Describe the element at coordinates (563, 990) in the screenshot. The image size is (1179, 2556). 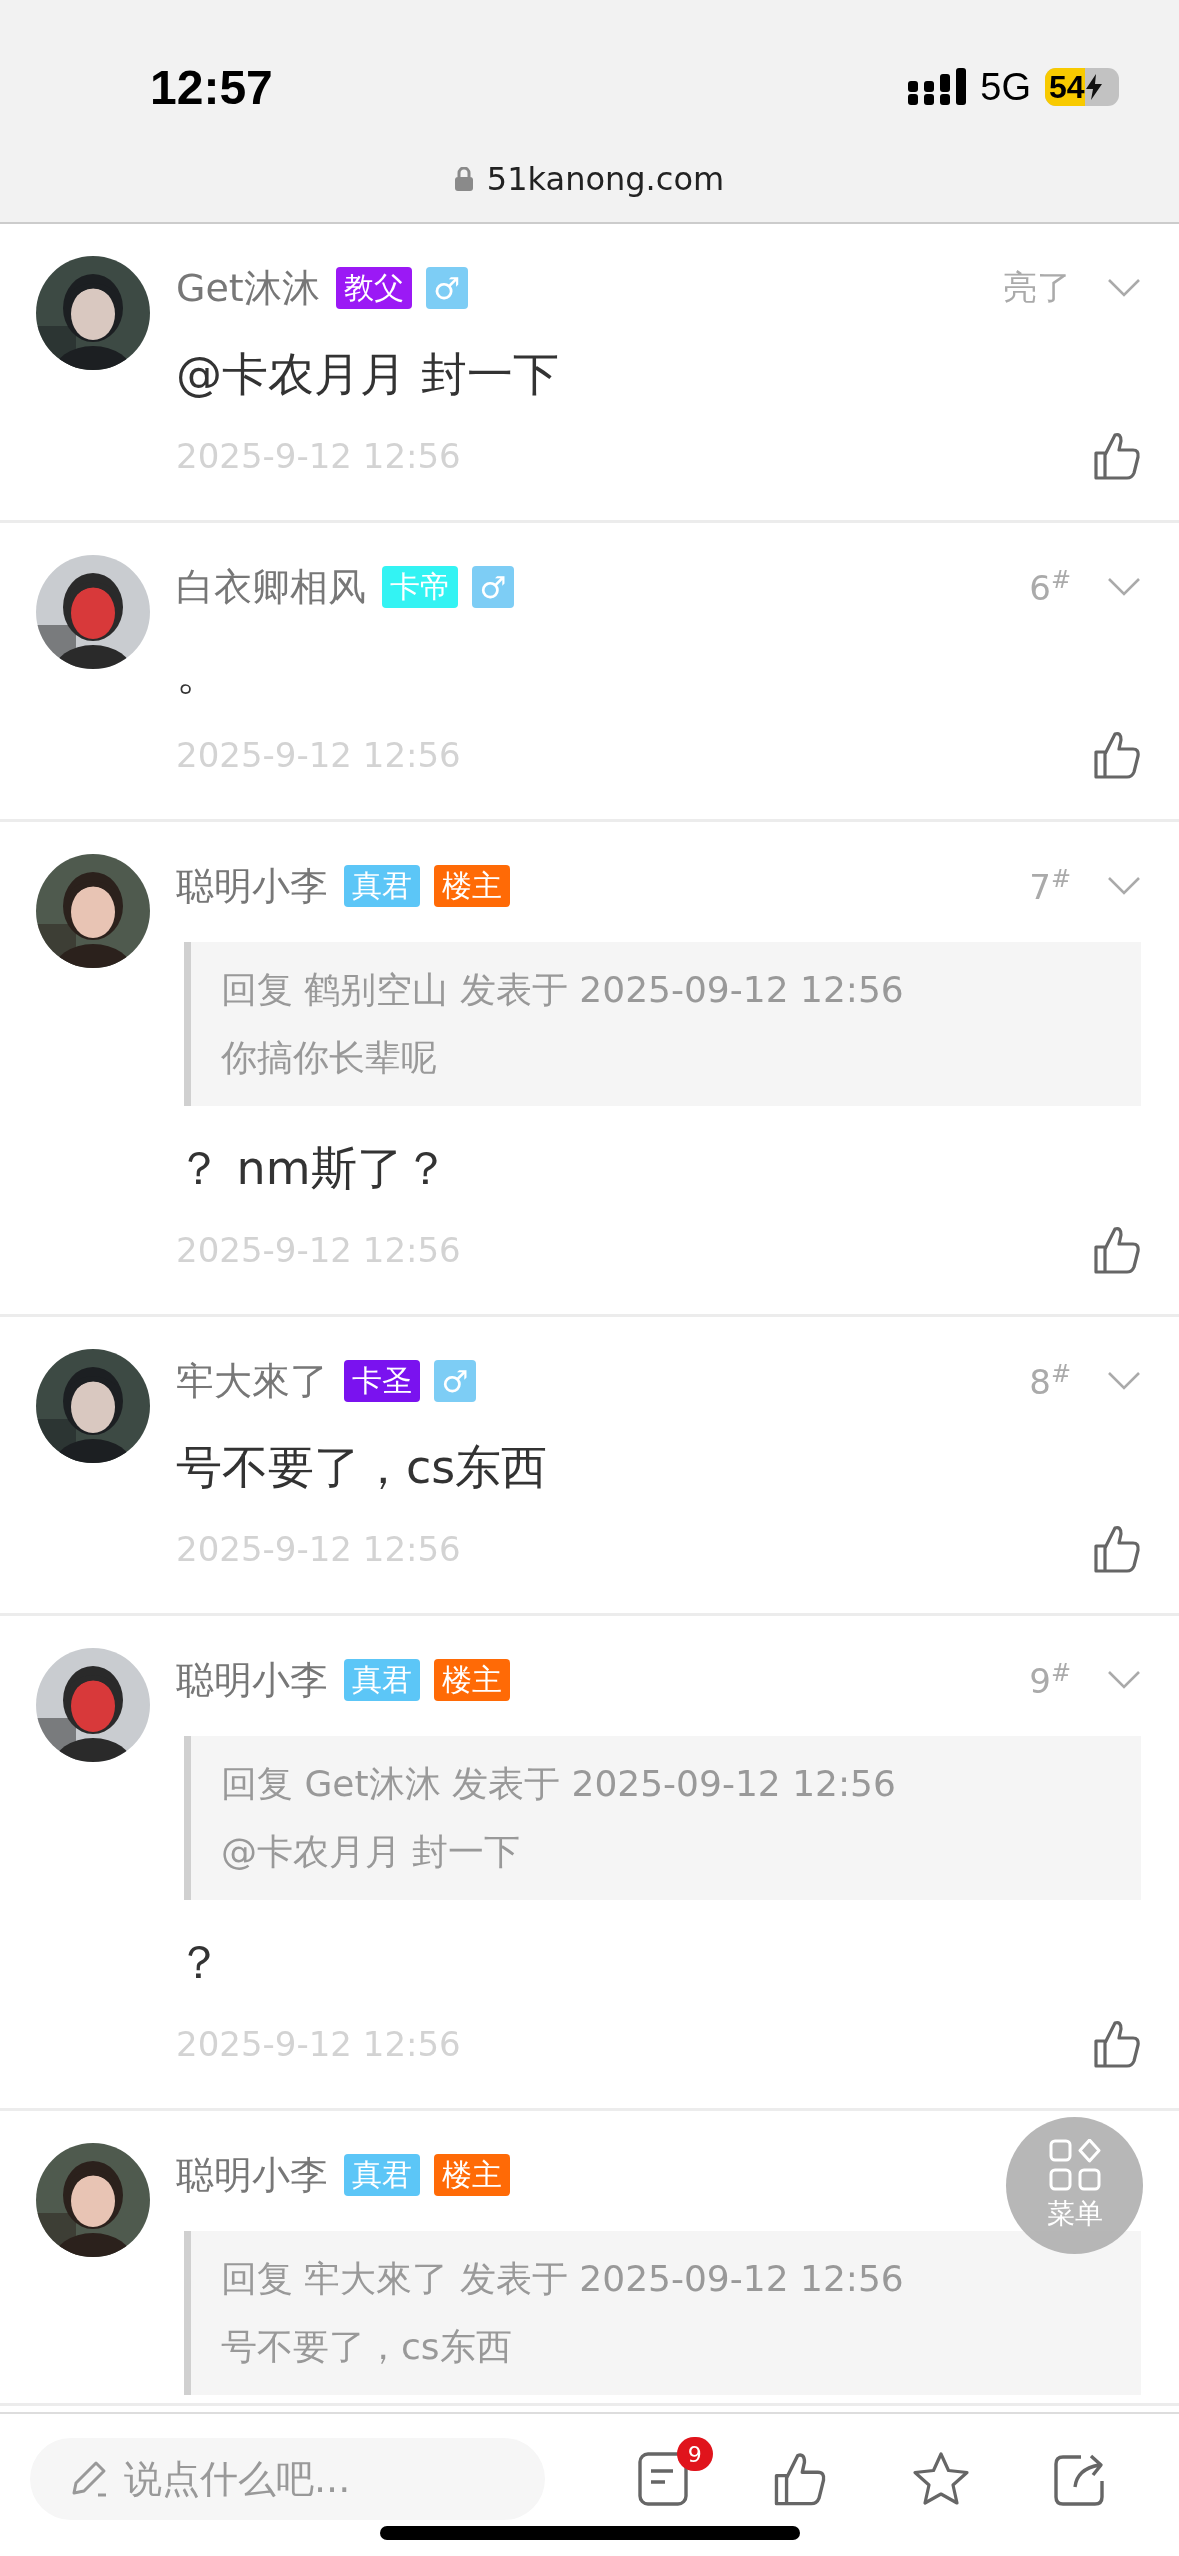
I see `quote-header: 回复 鹤别空山 发表于 2025-09-12 12:56` at that location.